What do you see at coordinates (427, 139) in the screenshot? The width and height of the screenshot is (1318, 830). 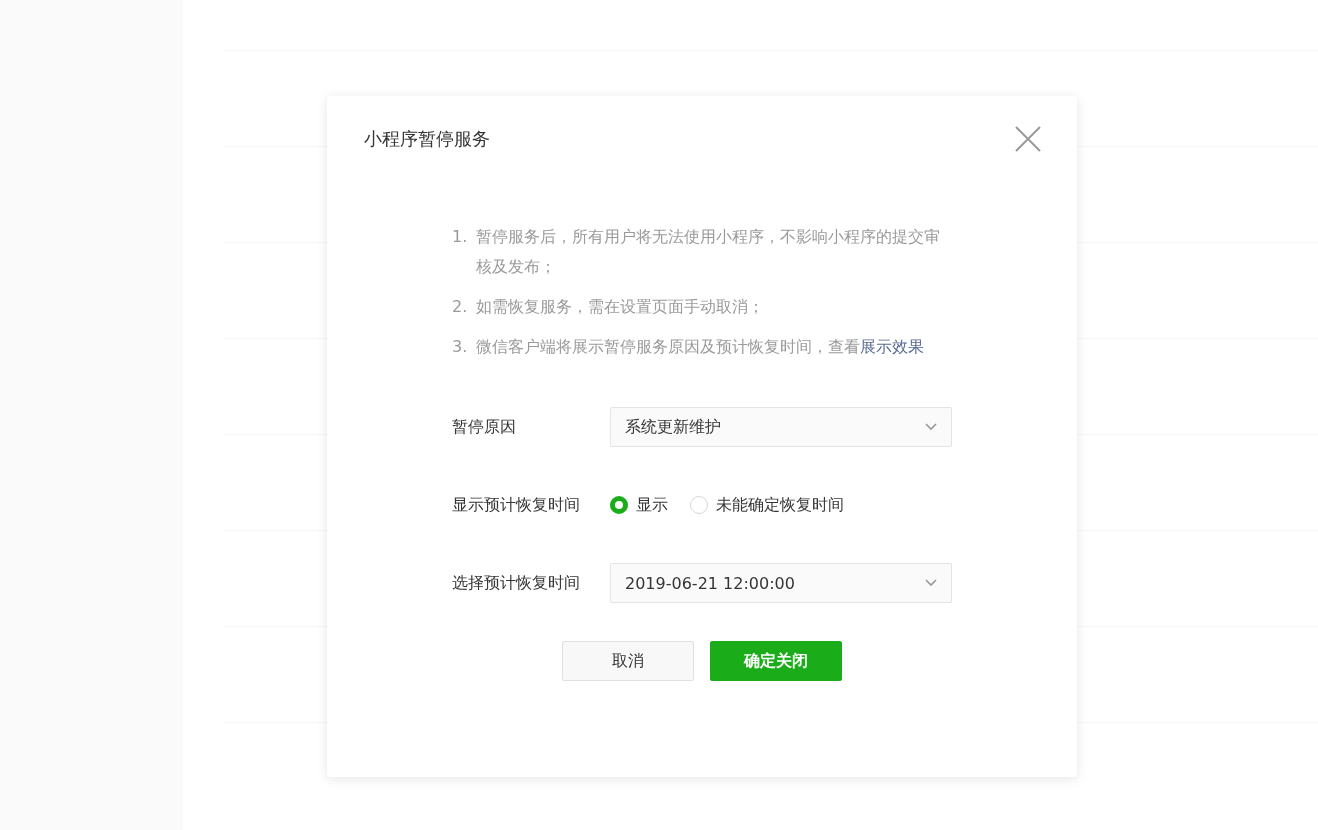 I see `dialog-title: 小程序暂停服务` at bounding box center [427, 139].